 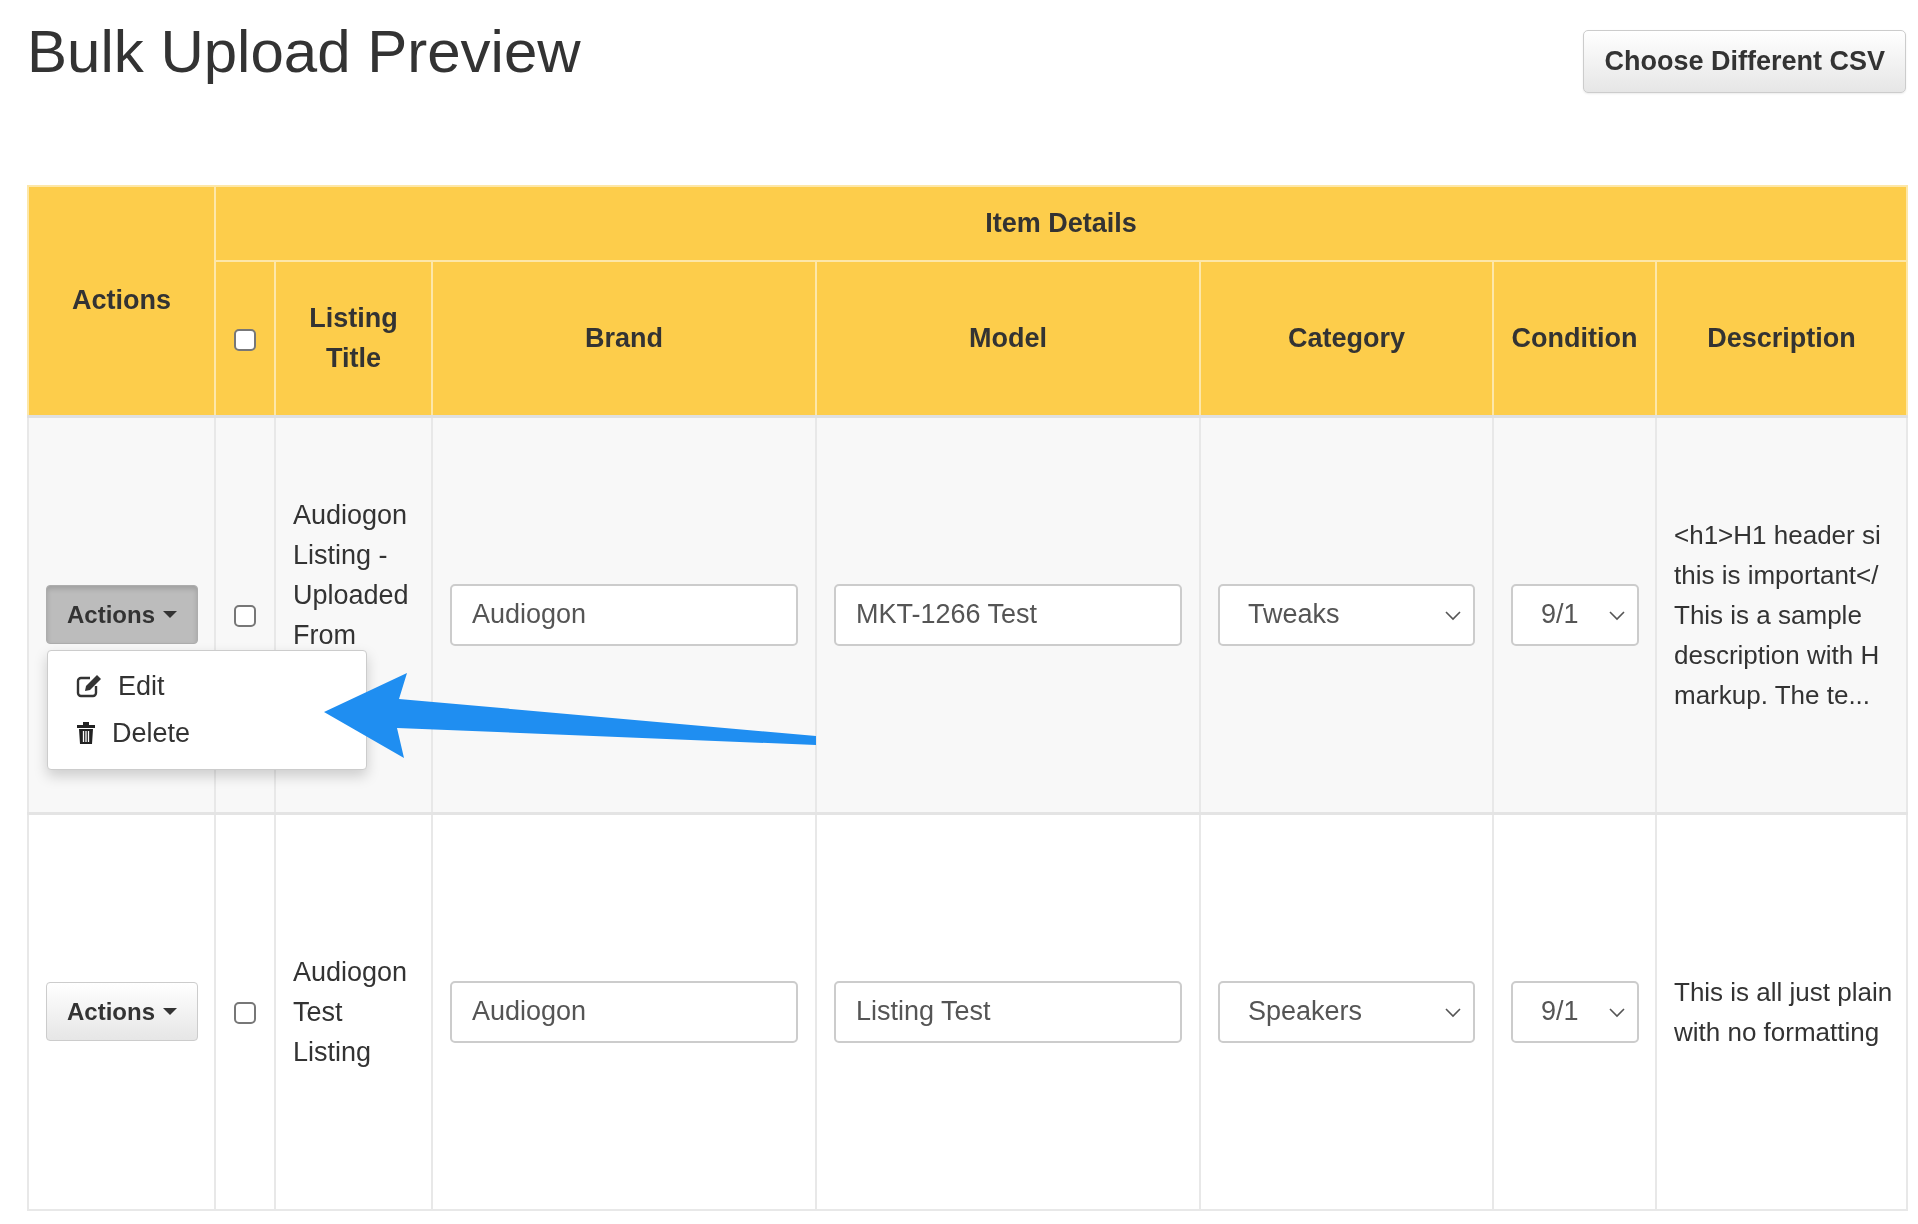 What do you see at coordinates (1008, 1011) in the screenshot?
I see `model-field: Listing Test` at bounding box center [1008, 1011].